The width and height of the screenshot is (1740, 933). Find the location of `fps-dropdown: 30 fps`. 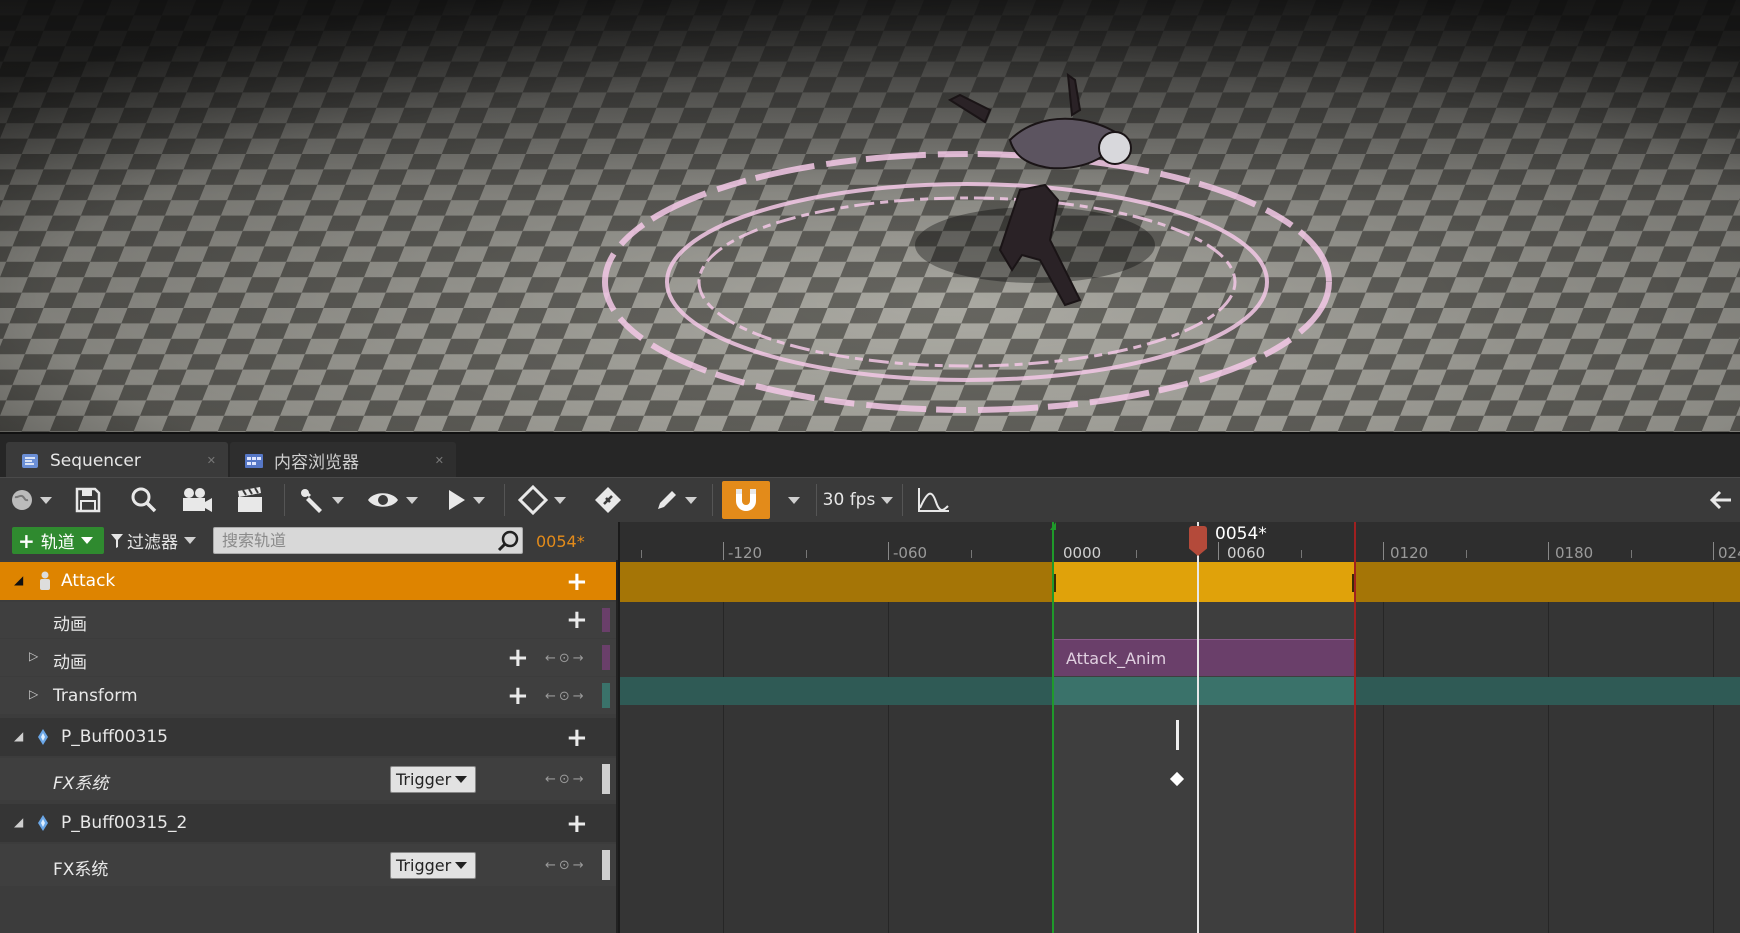

fps-dropdown: 30 fps is located at coordinates (858, 500).